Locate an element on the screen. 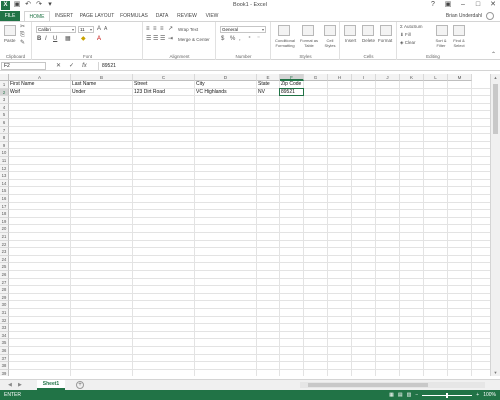  cell-styles-icon is located at coordinates (330, 30).